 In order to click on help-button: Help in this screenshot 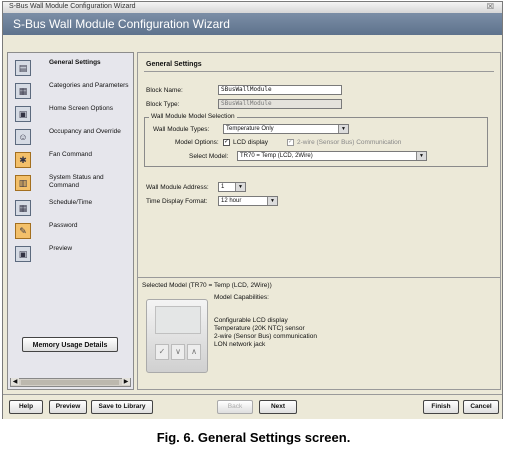, I will do `click(26, 407)`.